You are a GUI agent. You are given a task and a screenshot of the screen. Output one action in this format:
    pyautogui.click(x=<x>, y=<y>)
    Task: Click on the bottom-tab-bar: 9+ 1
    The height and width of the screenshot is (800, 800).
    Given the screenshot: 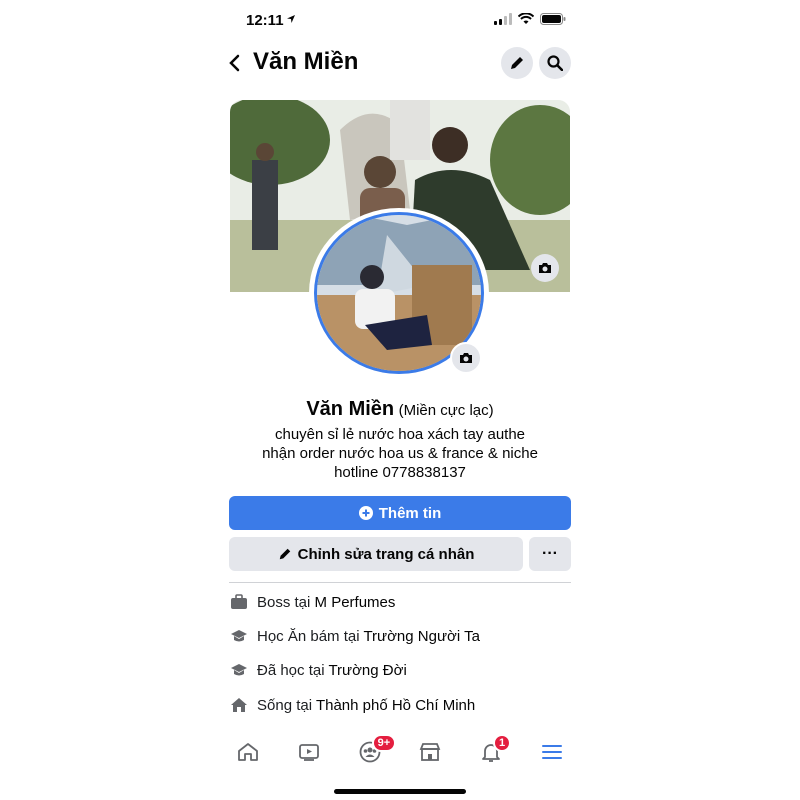 What is the action you would take?
    pyautogui.click(x=400, y=752)
    